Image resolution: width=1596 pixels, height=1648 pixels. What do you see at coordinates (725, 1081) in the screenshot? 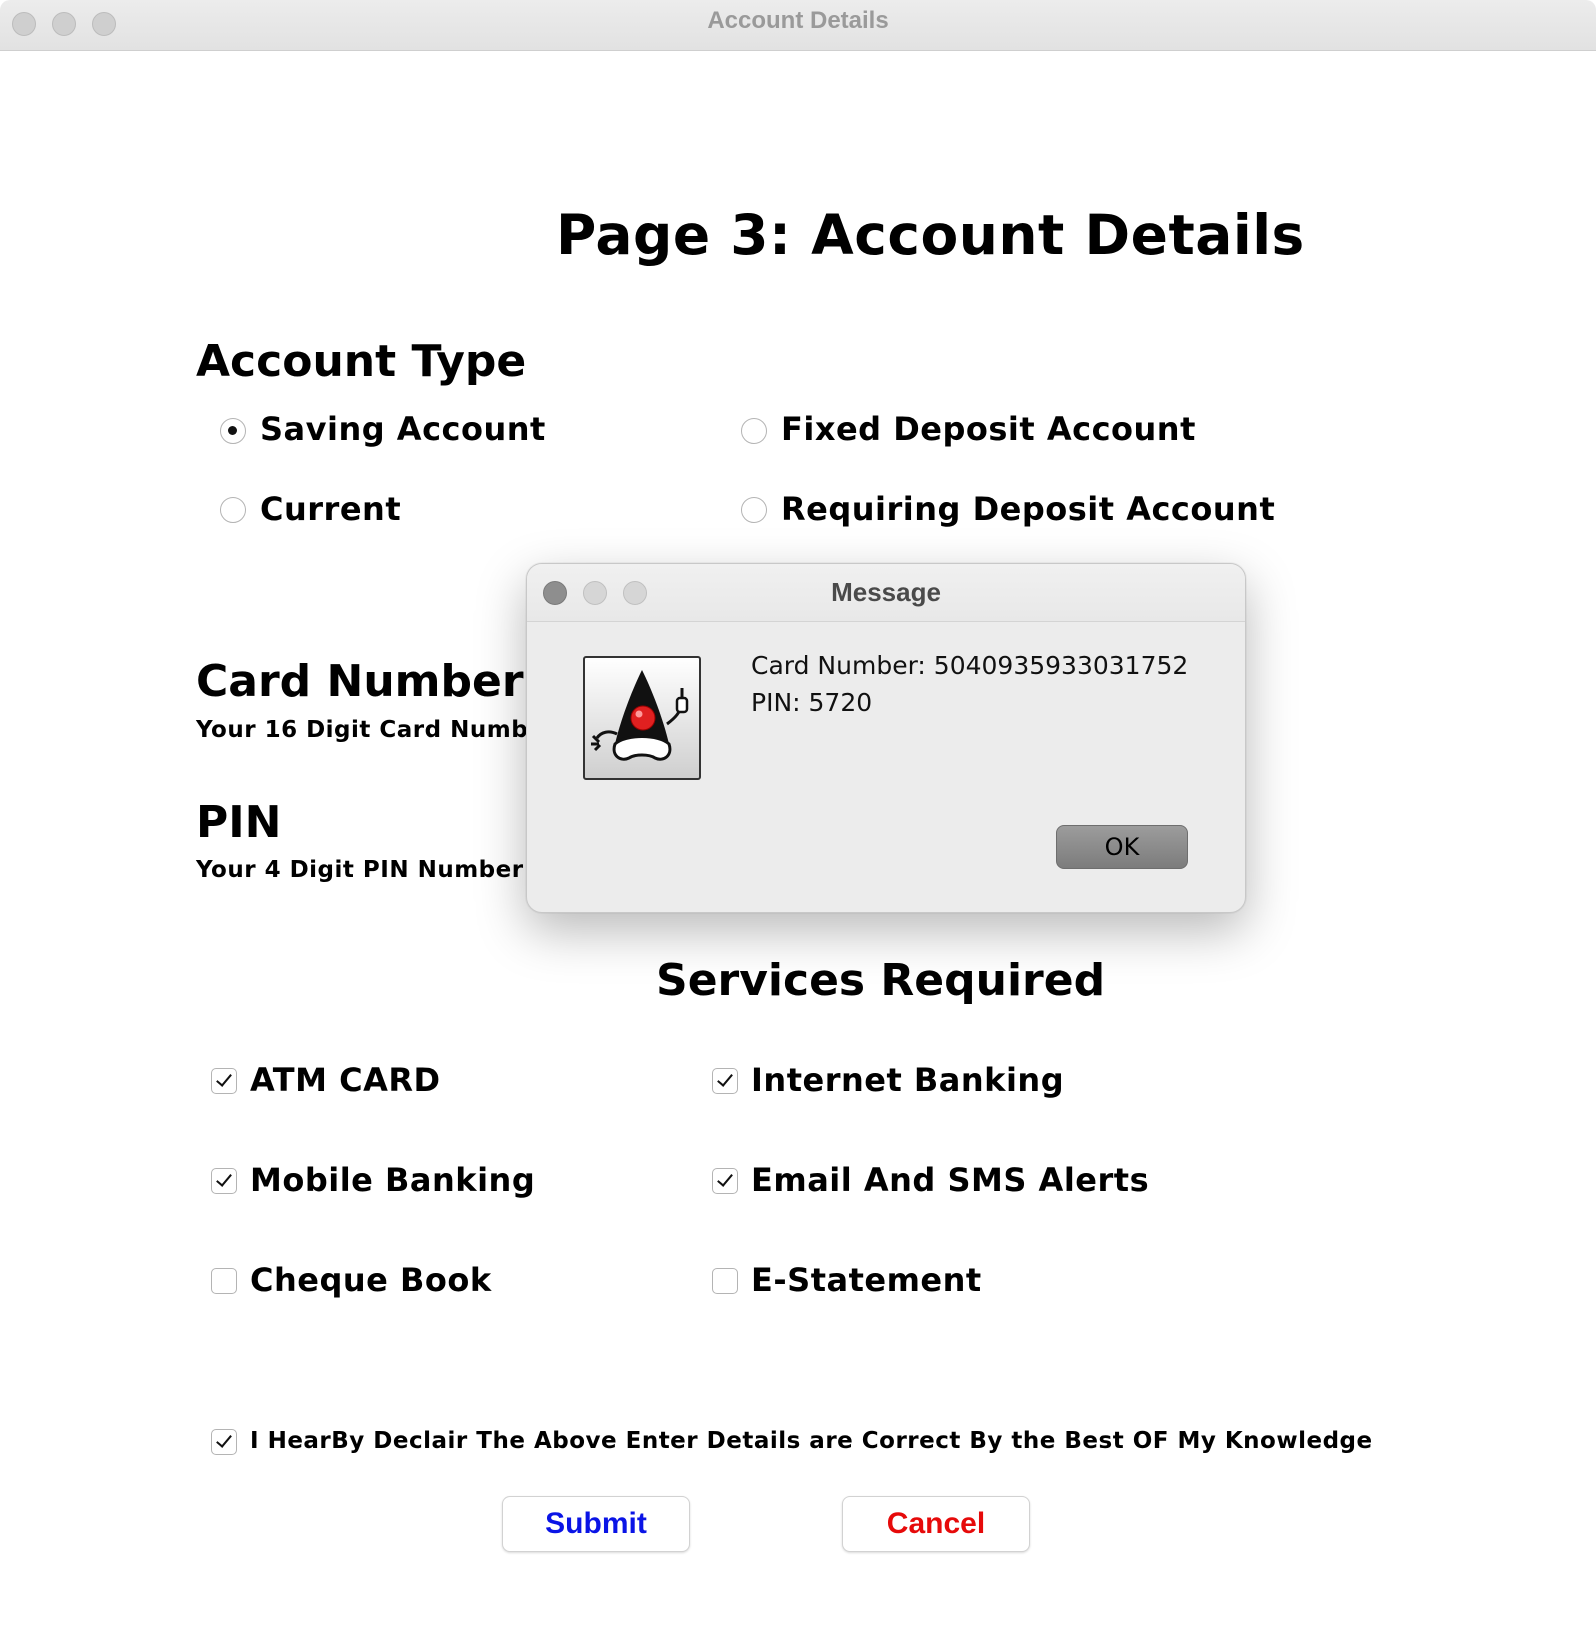
I see `checkbox-internet-banking` at bounding box center [725, 1081].